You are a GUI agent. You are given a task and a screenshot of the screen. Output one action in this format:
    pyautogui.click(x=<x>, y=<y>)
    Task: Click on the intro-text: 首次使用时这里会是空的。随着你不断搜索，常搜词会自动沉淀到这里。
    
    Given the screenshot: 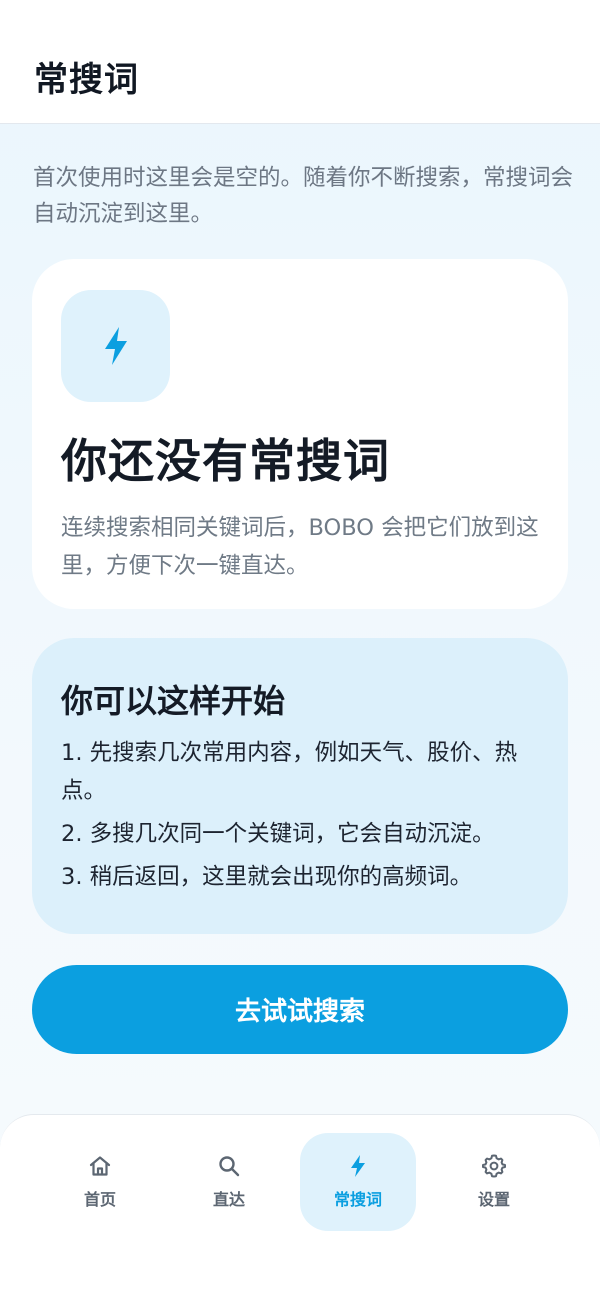 What is the action you would take?
    pyautogui.click(x=303, y=196)
    